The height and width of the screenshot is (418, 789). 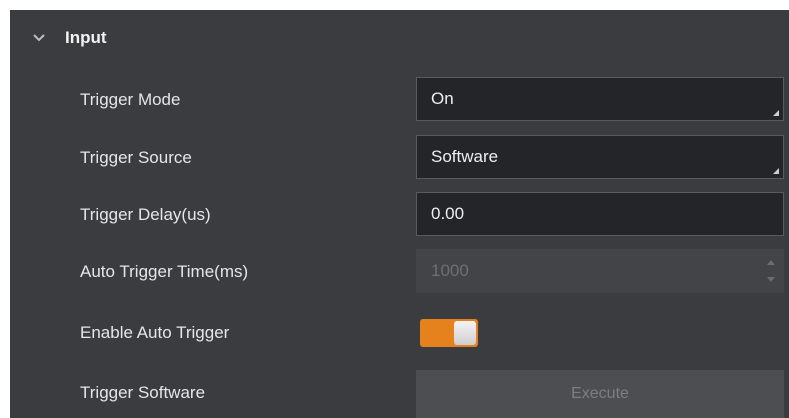 I want to click on auto-trigger-time-input: 1000, so click(x=600, y=271).